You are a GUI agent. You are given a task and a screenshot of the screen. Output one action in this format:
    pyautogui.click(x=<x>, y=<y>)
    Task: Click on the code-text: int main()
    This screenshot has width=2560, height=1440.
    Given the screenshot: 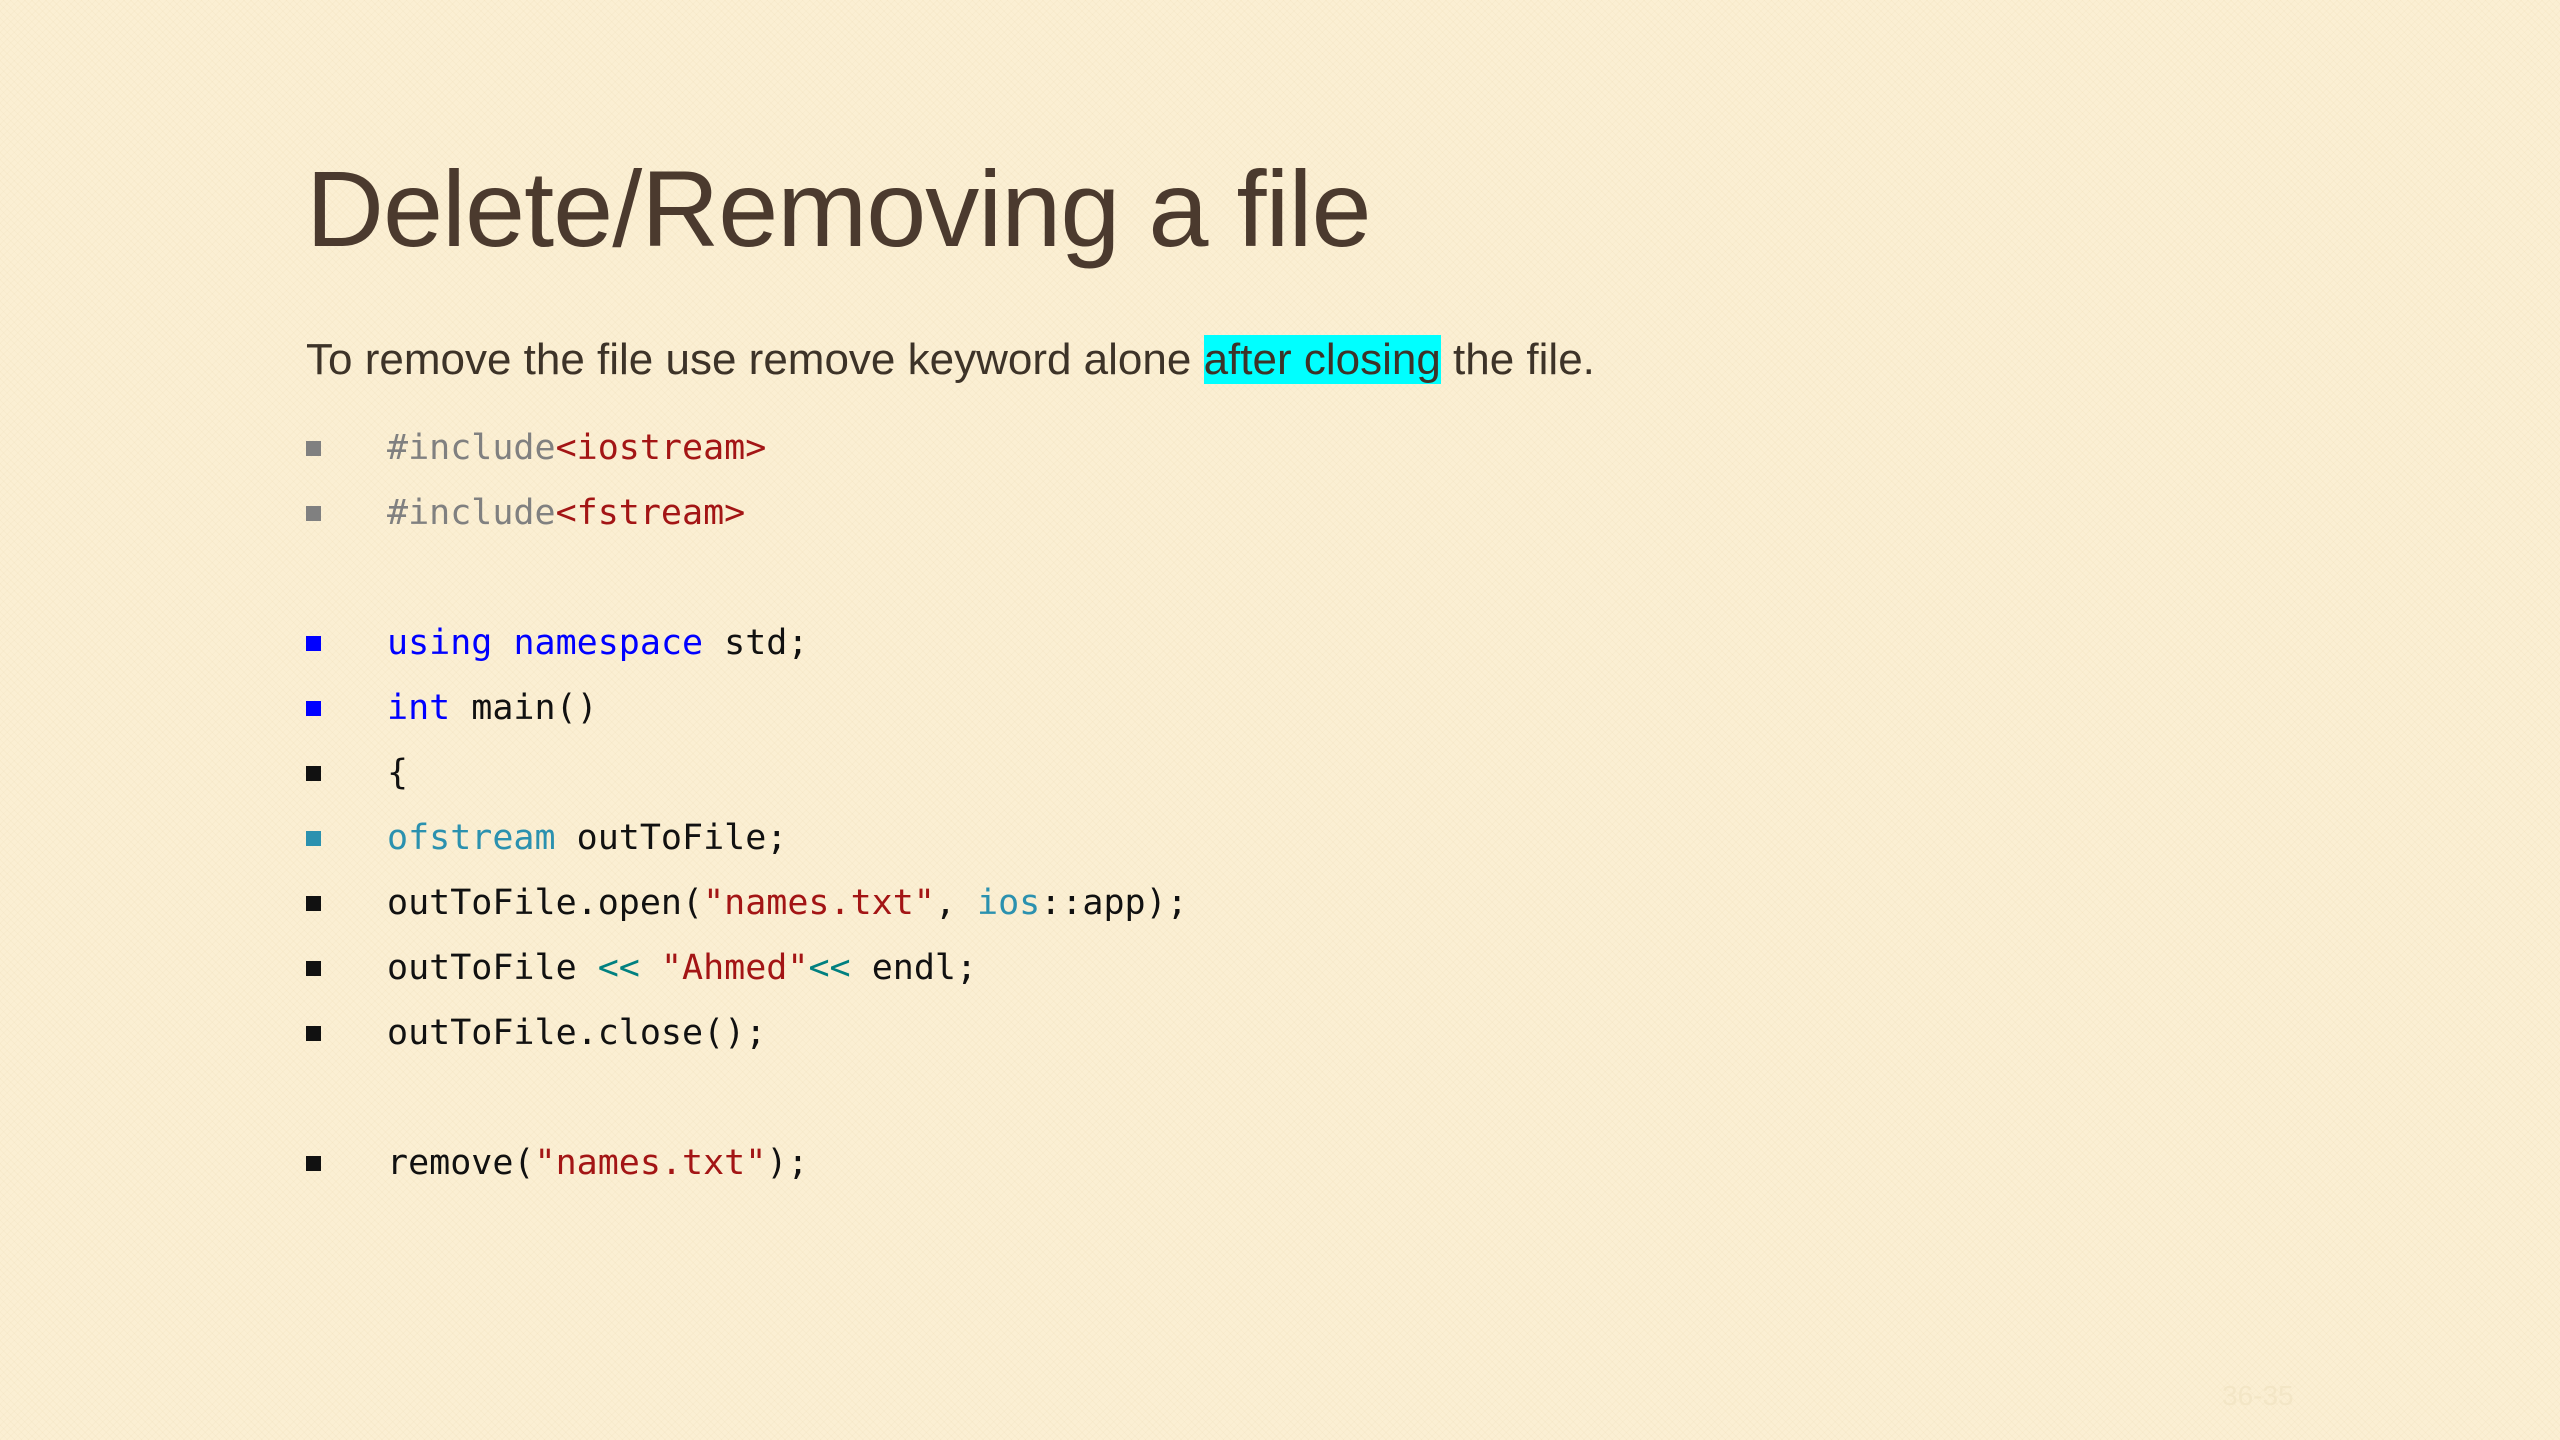 What is the action you would take?
    pyautogui.click(x=492, y=708)
    